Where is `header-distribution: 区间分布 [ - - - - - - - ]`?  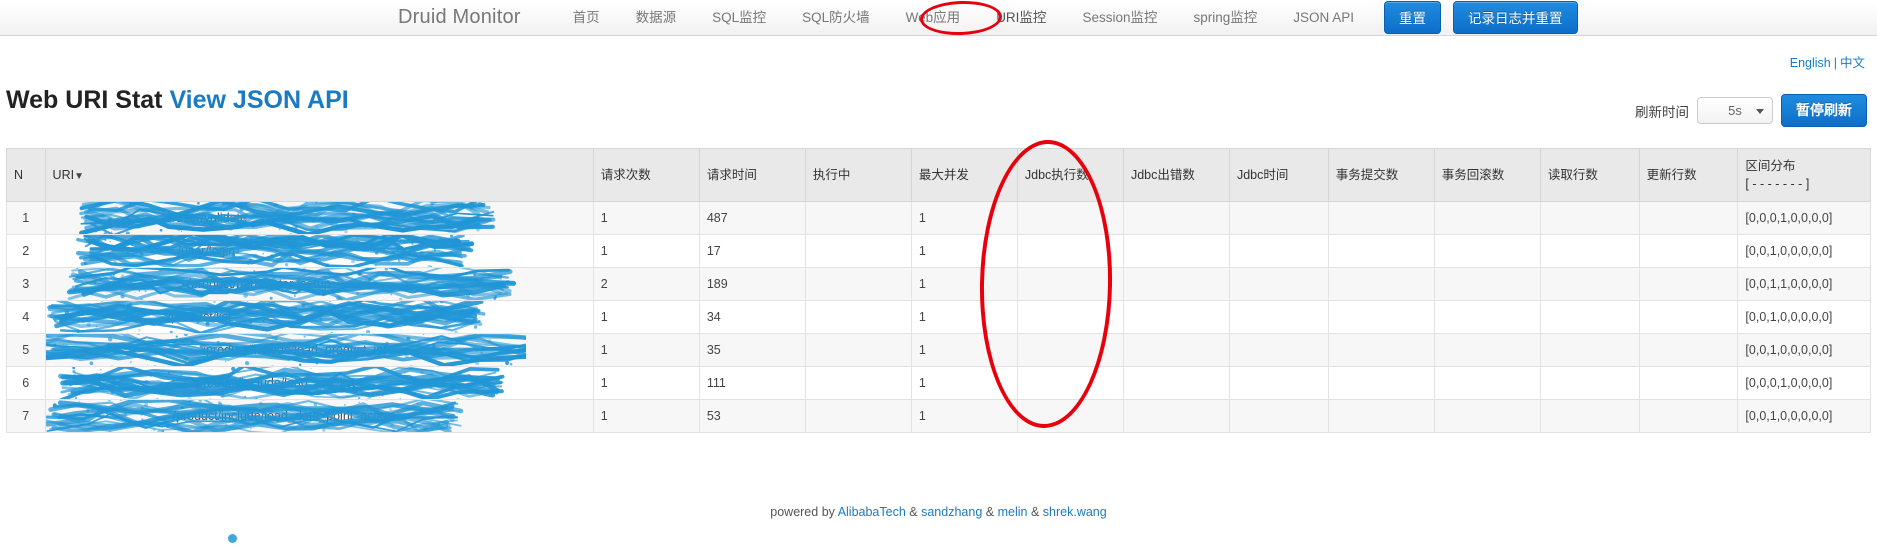
header-distribution: 区间分布 [ - - - - - - - ] is located at coordinates (1804, 175).